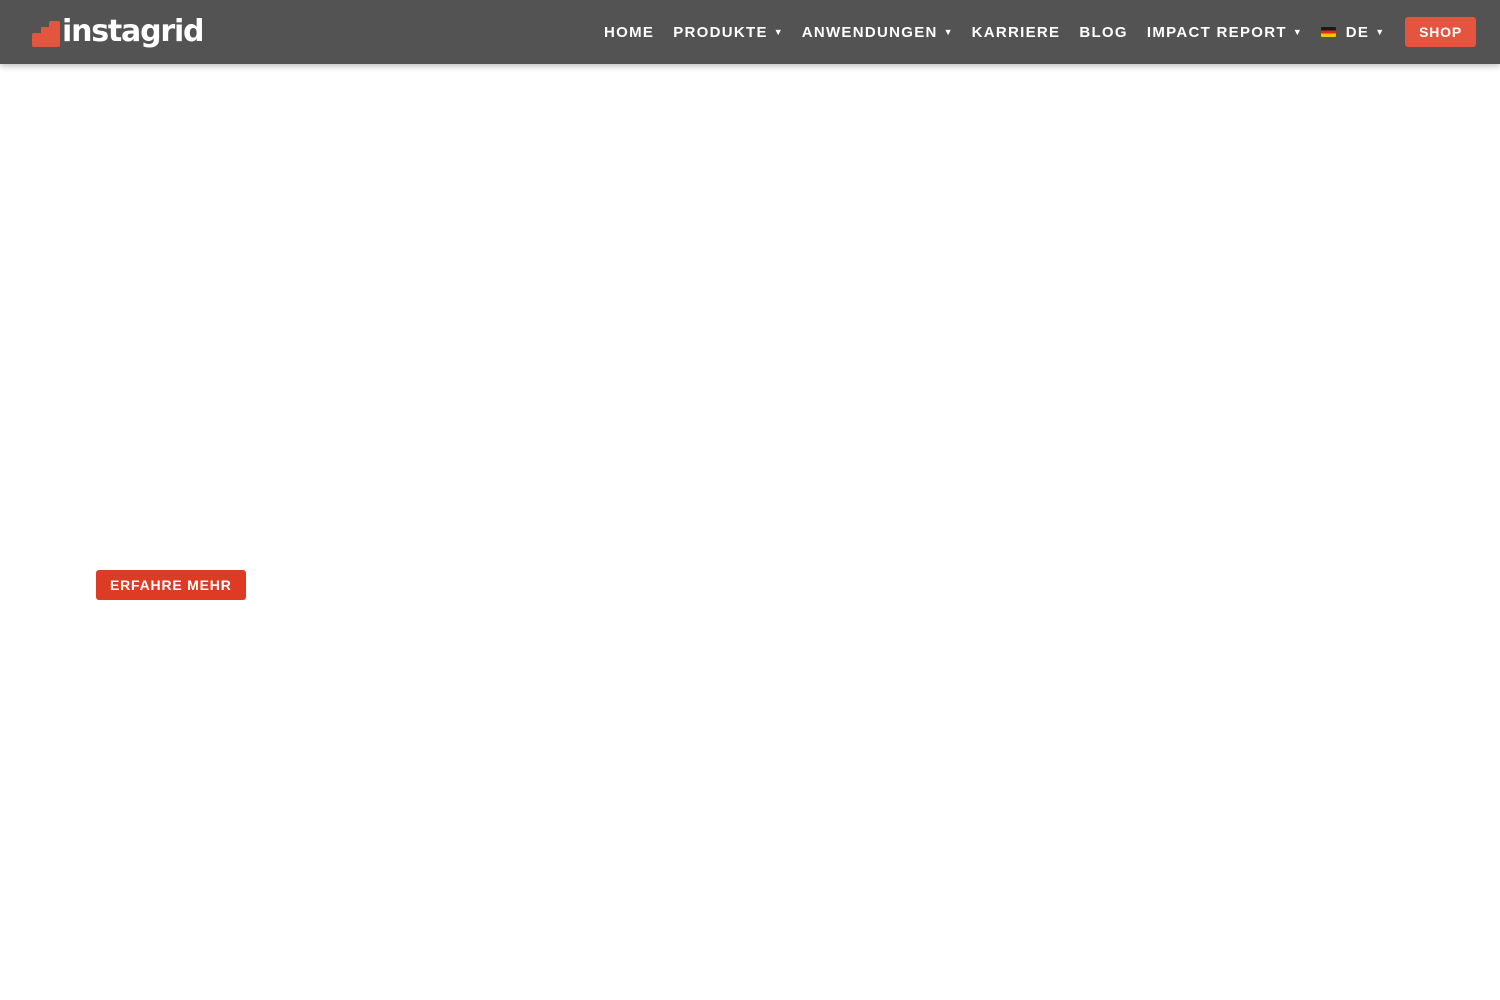  Describe the element at coordinates (1357, 32) in the screenshot. I see `language-label: DE` at that location.